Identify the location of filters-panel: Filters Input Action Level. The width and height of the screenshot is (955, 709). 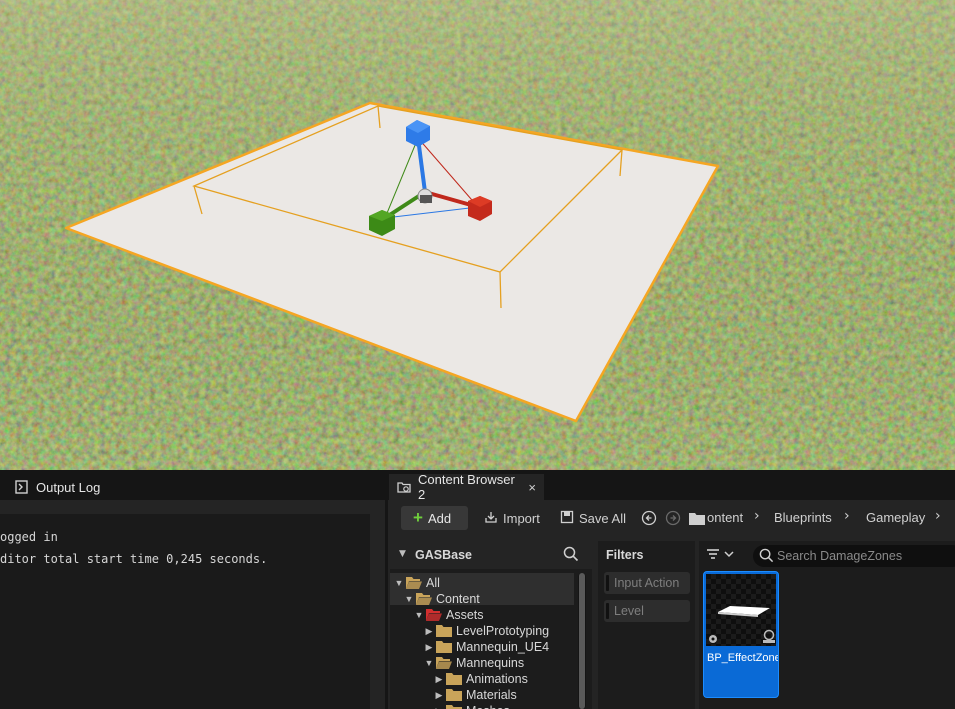
(646, 625).